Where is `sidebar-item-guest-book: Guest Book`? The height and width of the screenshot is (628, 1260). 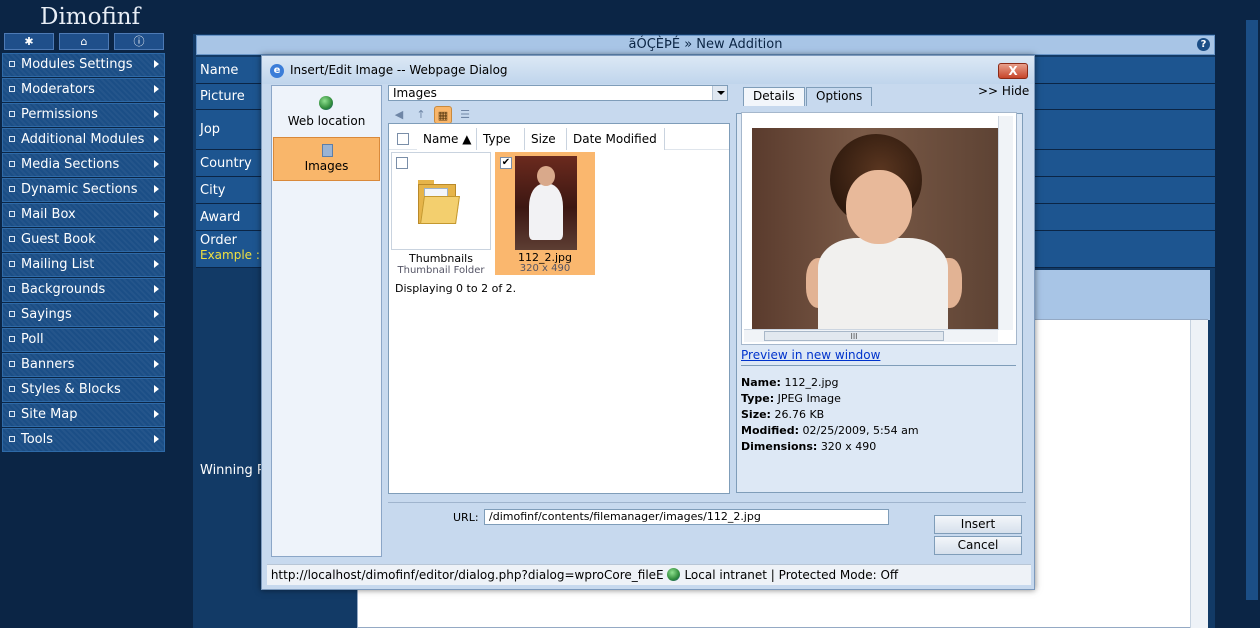
sidebar-item-guest-book: Guest Book is located at coordinates (83, 240).